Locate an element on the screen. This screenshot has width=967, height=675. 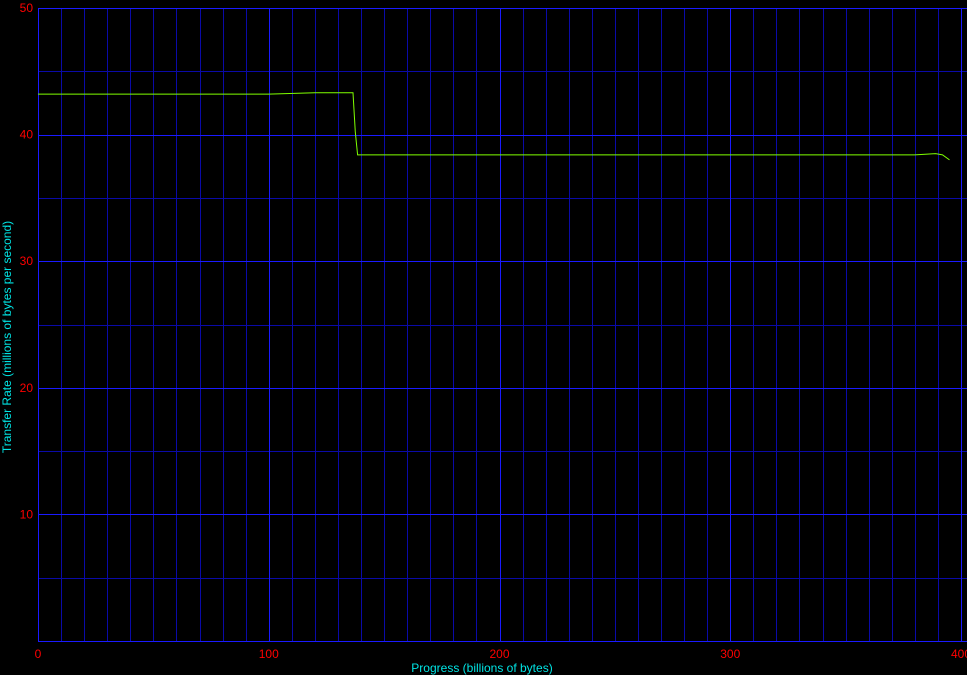
x-tick-label: 0 is located at coordinates (38, 654).